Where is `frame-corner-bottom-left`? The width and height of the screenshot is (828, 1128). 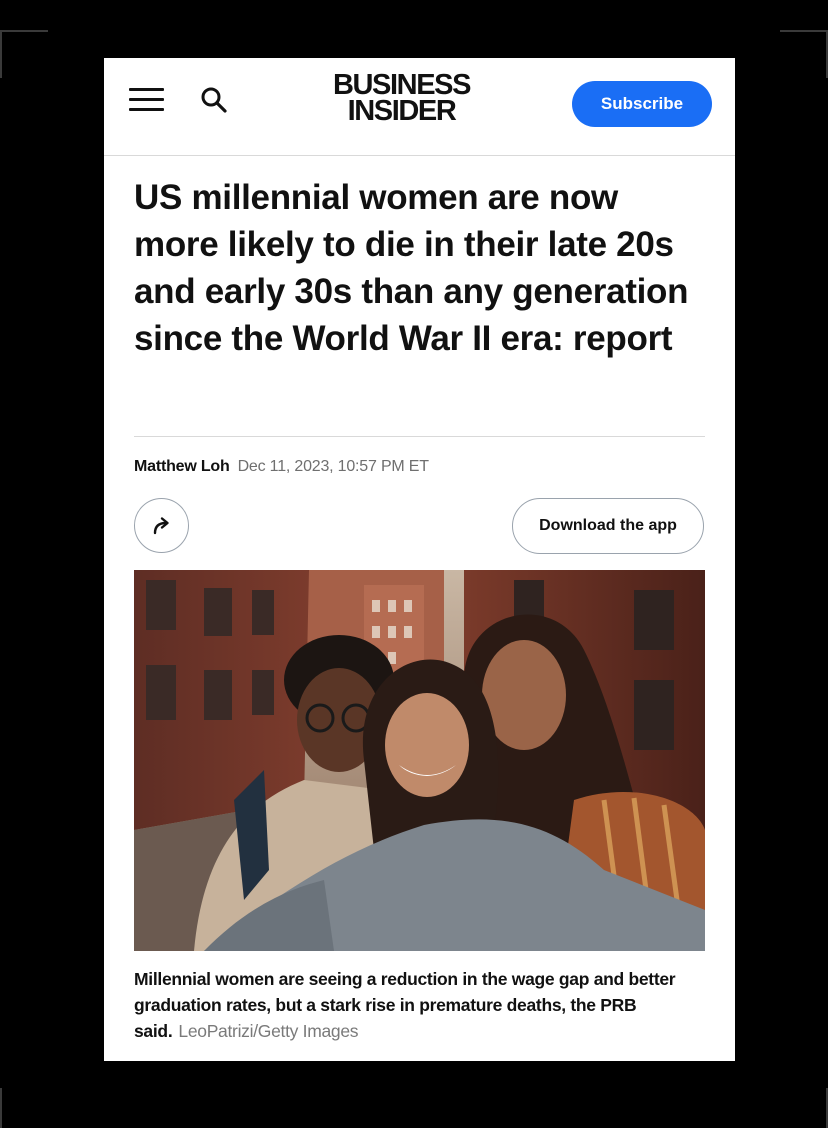
frame-corner-bottom-left is located at coordinates (24, 1108).